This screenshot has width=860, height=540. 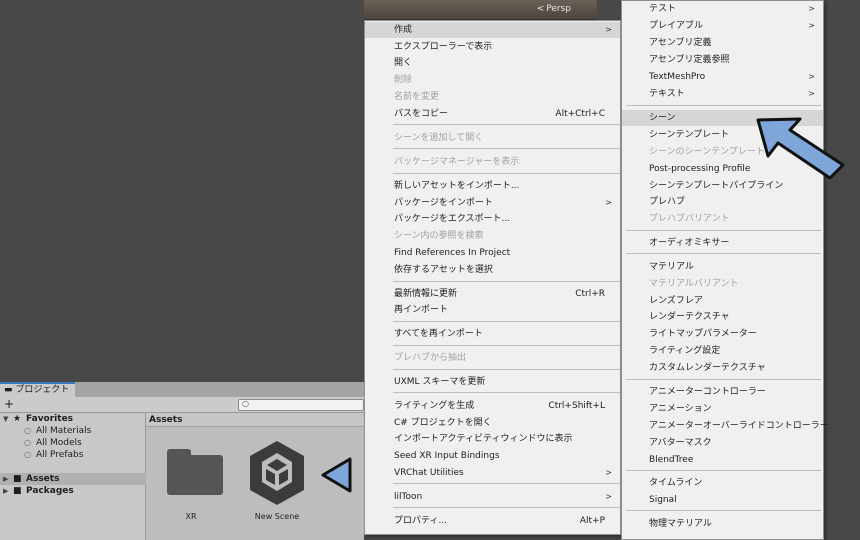 What do you see at coordinates (38, 389) in the screenshot?
I see `tab-project: ▬ プロジェクト` at bounding box center [38, 389].